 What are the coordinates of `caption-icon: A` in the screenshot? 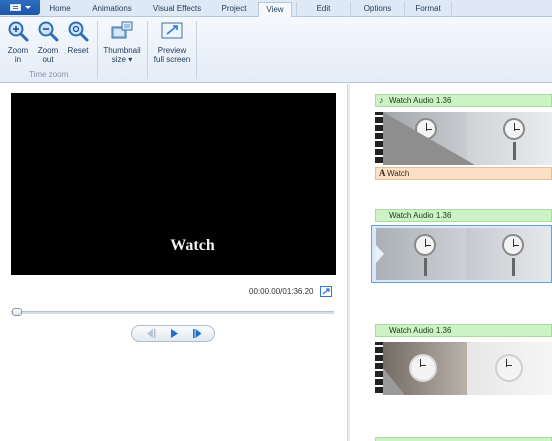 It's located at (382, 173).